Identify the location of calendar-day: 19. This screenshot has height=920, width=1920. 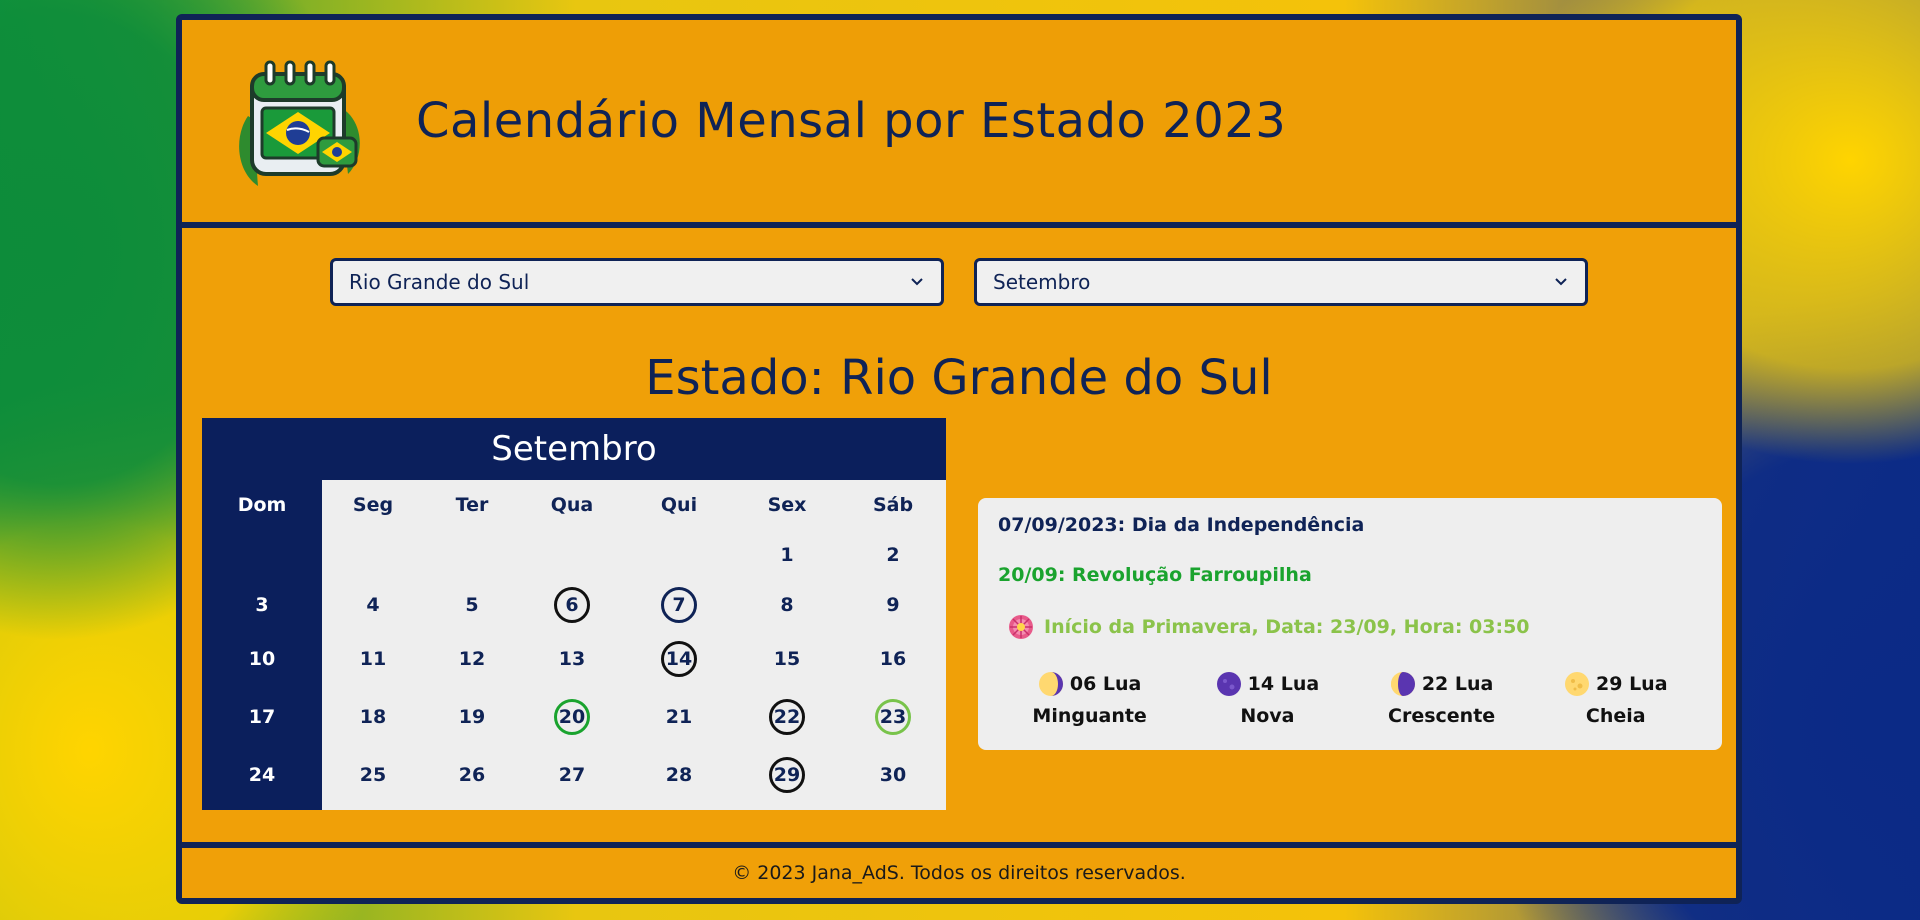
(472, 717).